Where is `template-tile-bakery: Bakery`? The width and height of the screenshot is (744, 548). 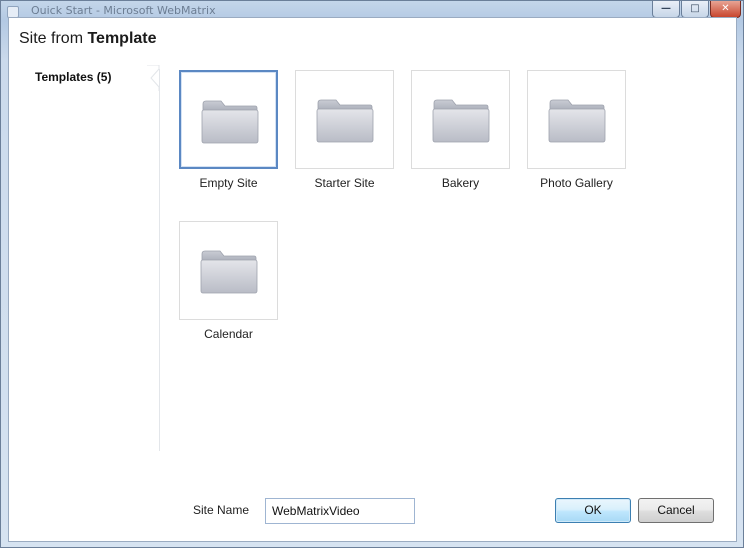
template-tile-bakery: Bakery is located at coordinates (460, 135).